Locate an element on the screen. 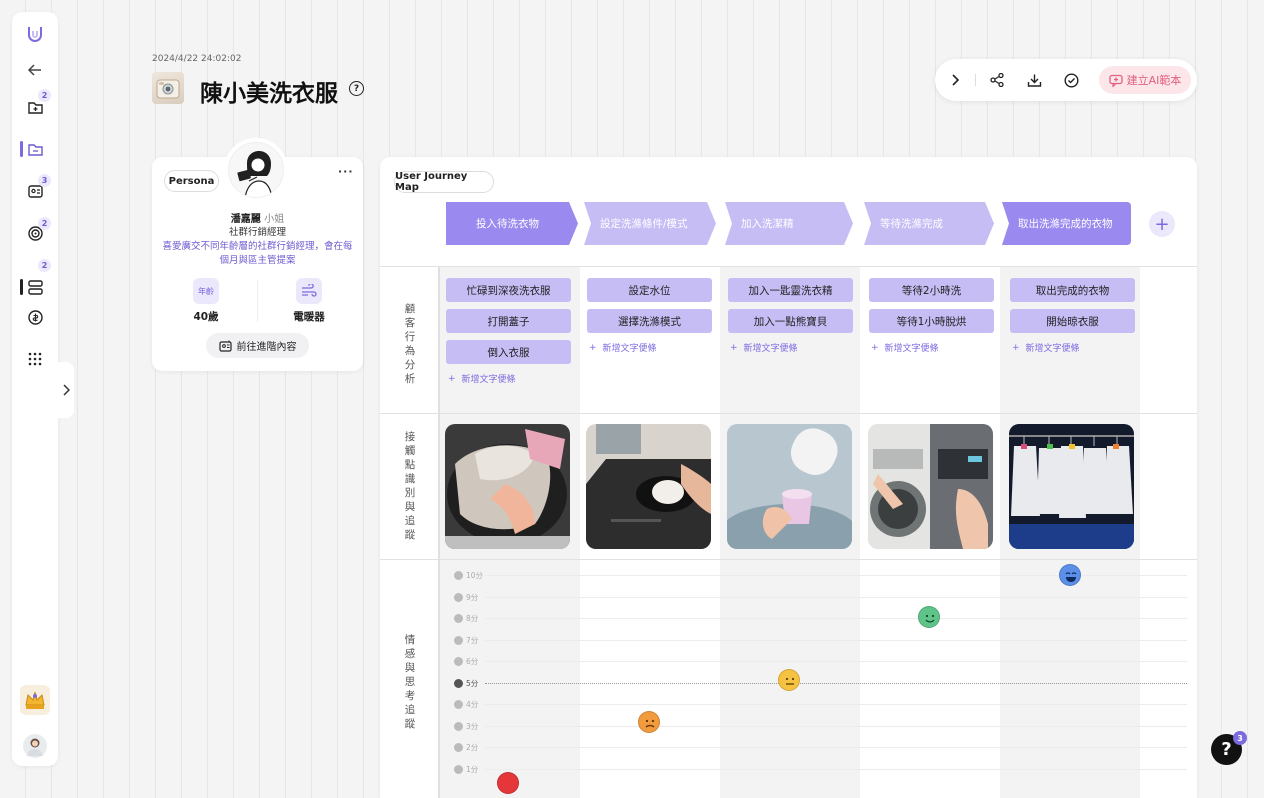 This screenshot has width=1264, height=798. folder-badge: 2 is located at coordinates (44, 95).